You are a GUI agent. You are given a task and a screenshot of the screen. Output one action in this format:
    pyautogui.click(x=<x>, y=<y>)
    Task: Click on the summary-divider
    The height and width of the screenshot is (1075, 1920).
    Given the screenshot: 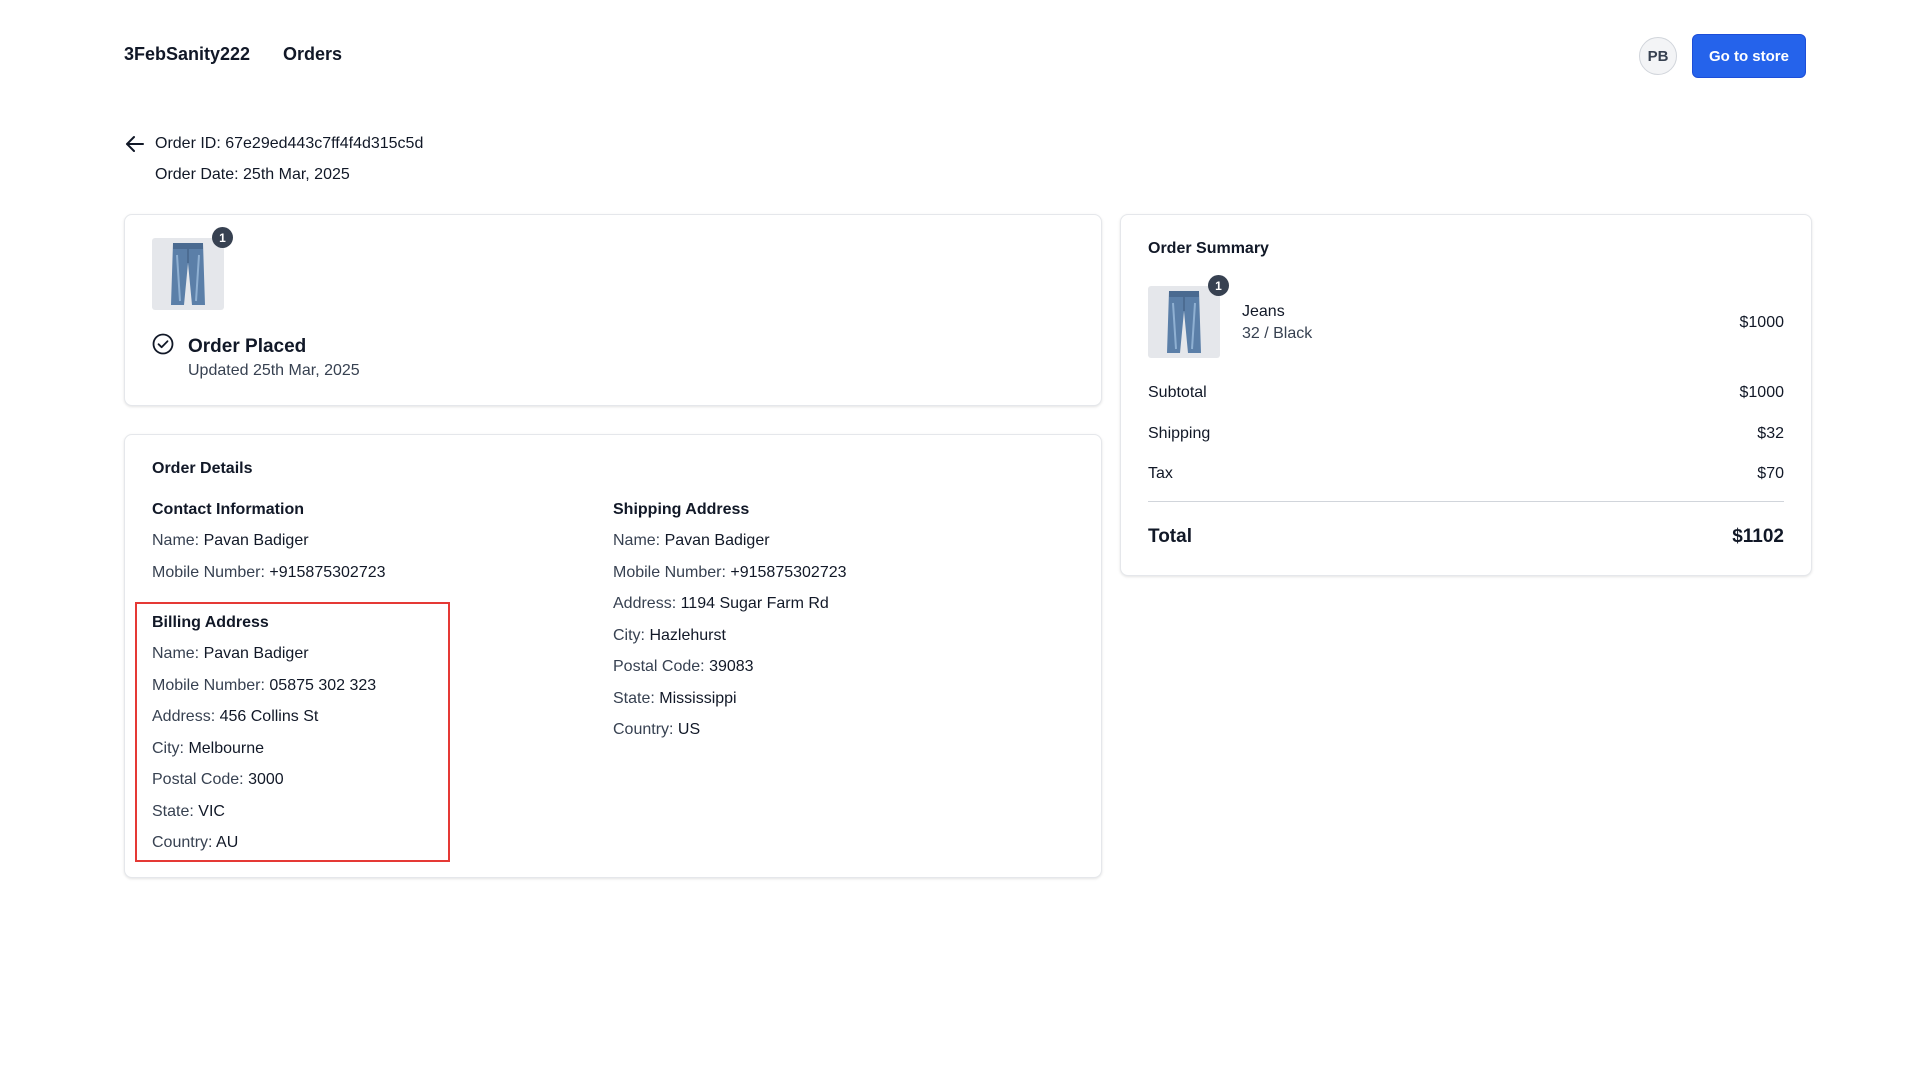 What is the action you would take?
    pyautogui.click(x=1466, y=501)
    